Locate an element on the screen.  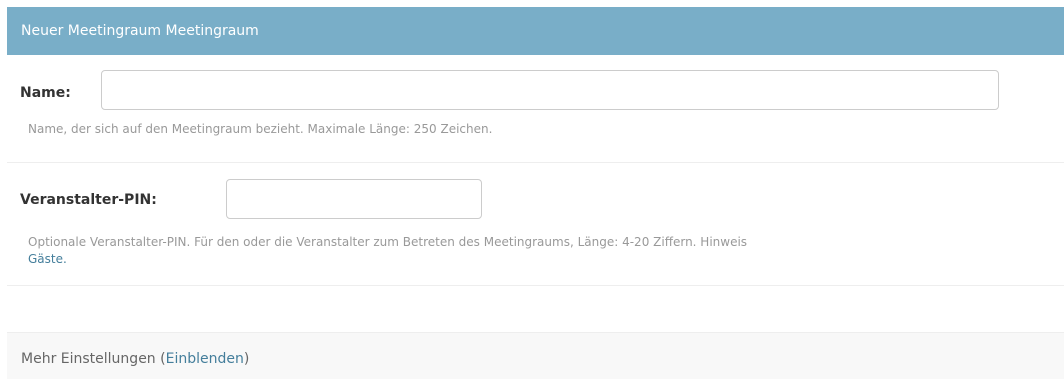
form-title: Neuer Meetingraum Meetingraum is located at coordinates (140, 31).